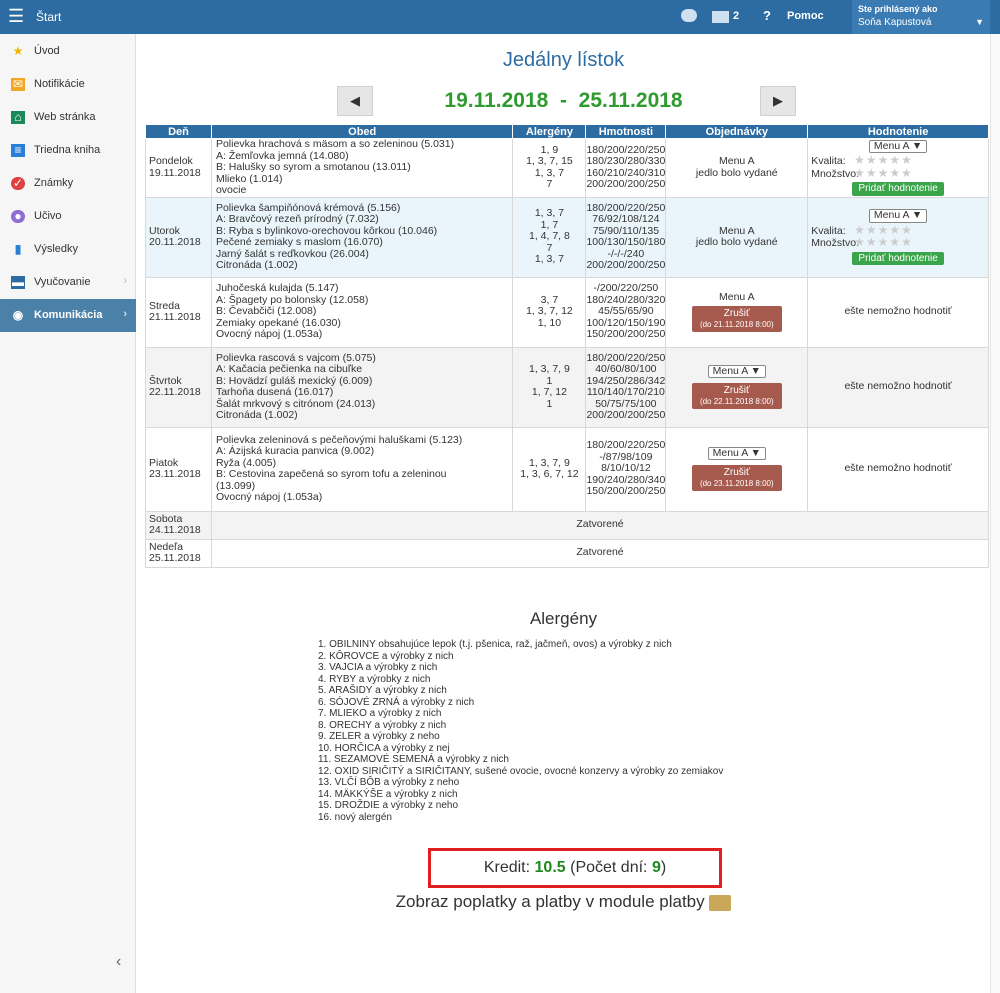  What do you see at coordinates (56, 249) in the screenshot?
I see `sidebar-item-label: Výsledky` at bounding box center [56, 249].